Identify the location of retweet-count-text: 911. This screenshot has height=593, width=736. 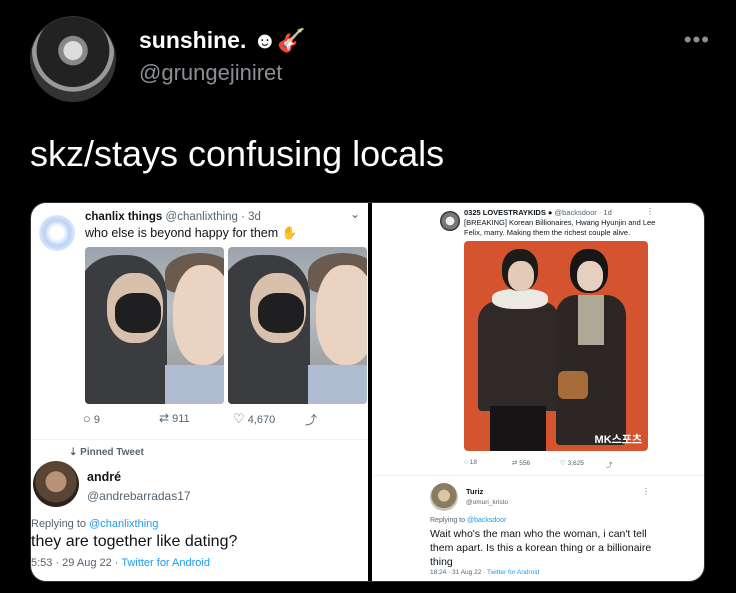
(181, 419).